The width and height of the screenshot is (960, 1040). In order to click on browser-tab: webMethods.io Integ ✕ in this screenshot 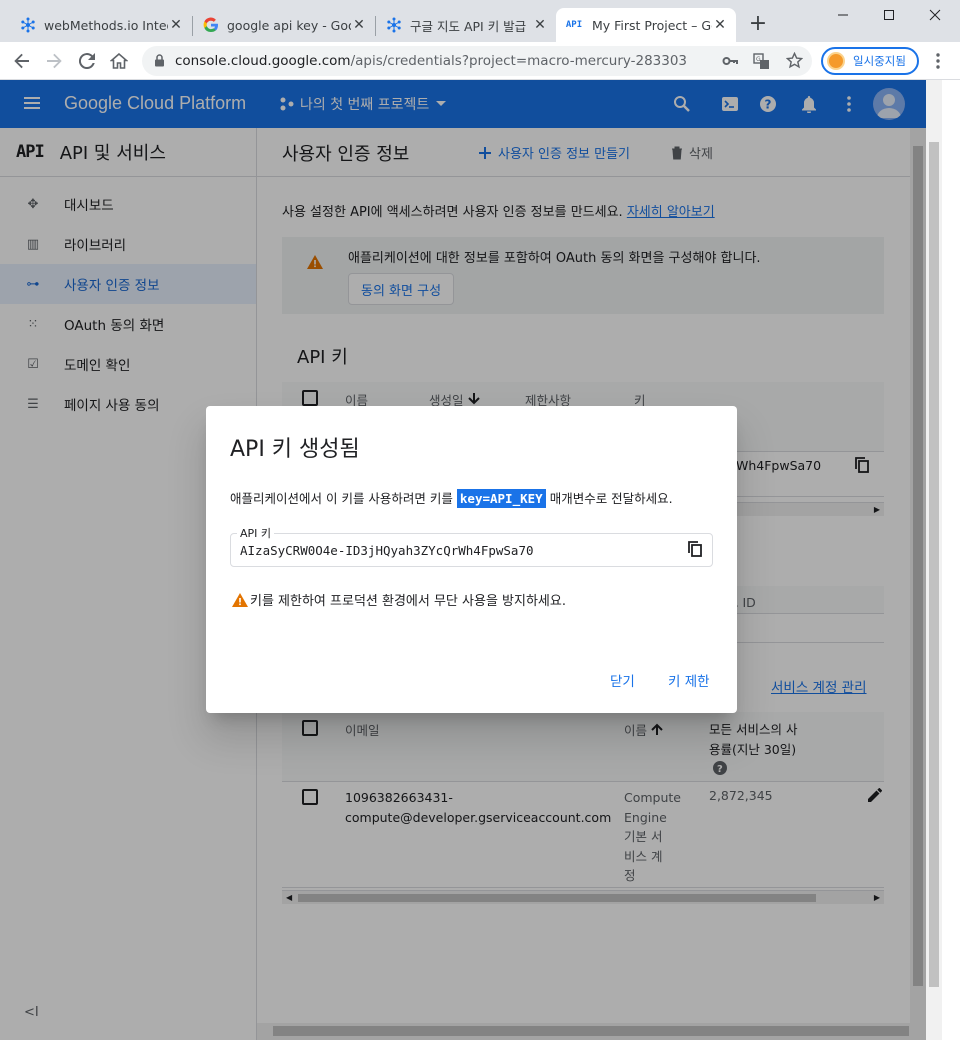, I will do `click(102, 25)`.